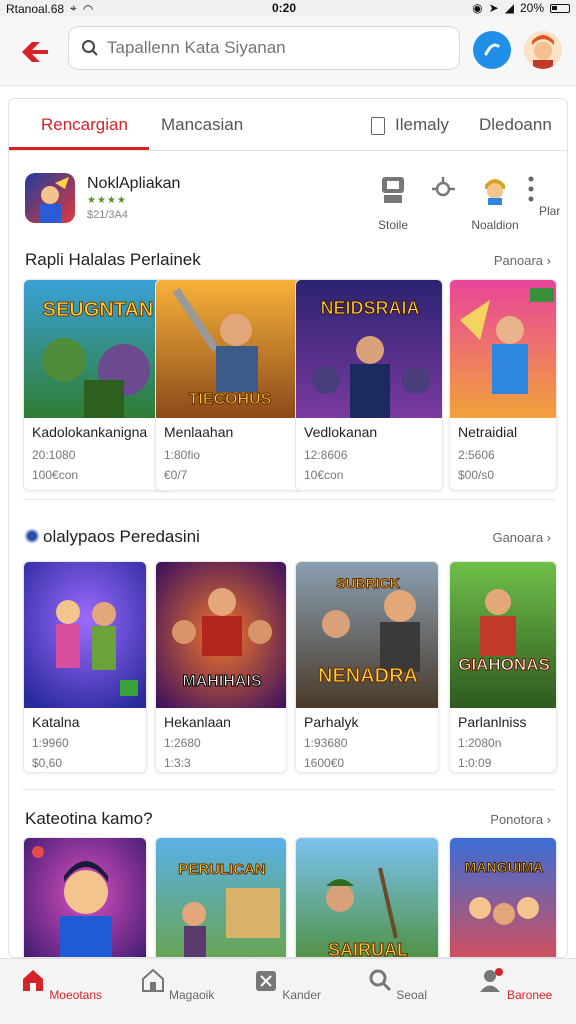  Describe the element at coordinates (134, 183) in the screenshot. I see `app-title: NoklApliakan` at that location.